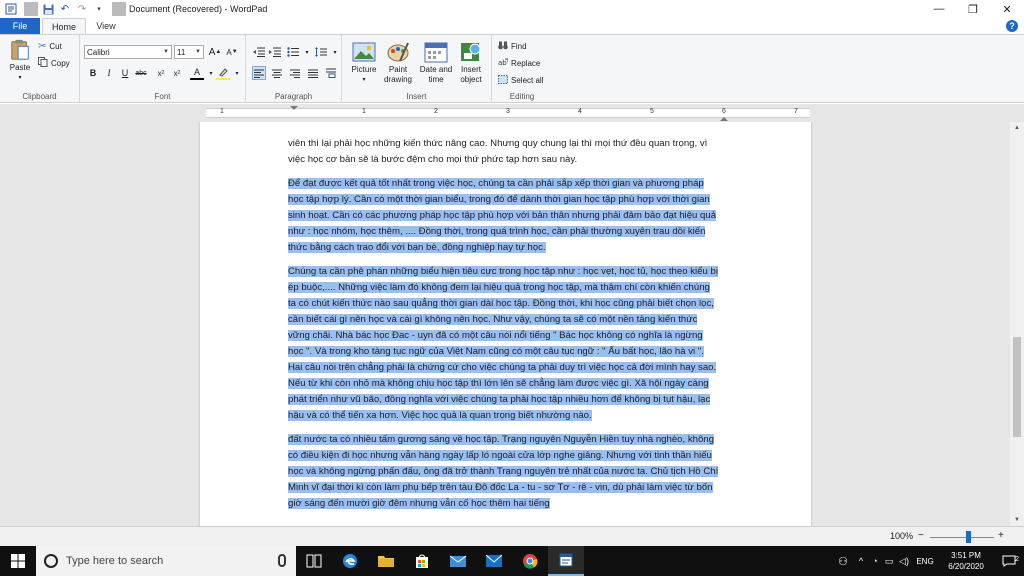 The image size is (1024, 576). I want to click on align-left-icon, so click(259, 73).